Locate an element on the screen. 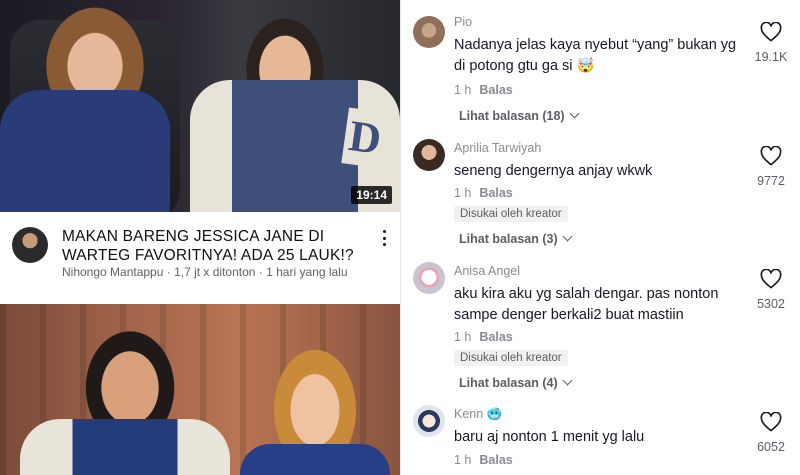 This screenshot has width=800, height=475. view-replies-button: Lihat balasan (18) is located at coordinates (519, 115).